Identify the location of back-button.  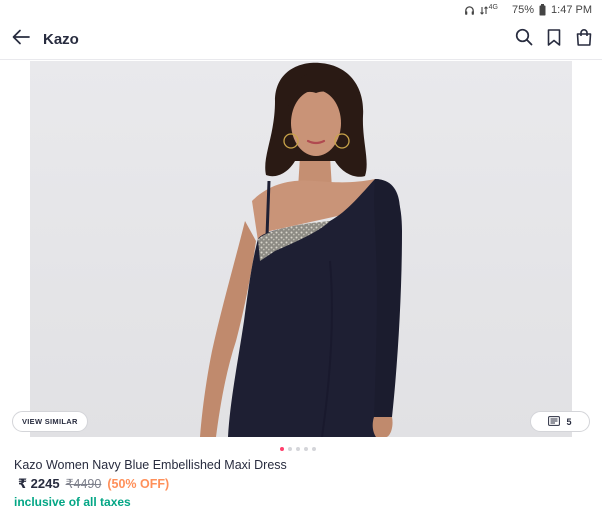
(21, 40).